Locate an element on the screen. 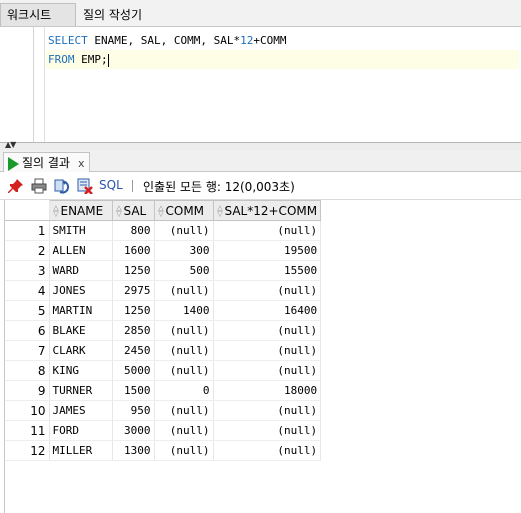 This screenshot has height=513, width=521. cell-sal: 5000 is located at coordinates (133, 370).